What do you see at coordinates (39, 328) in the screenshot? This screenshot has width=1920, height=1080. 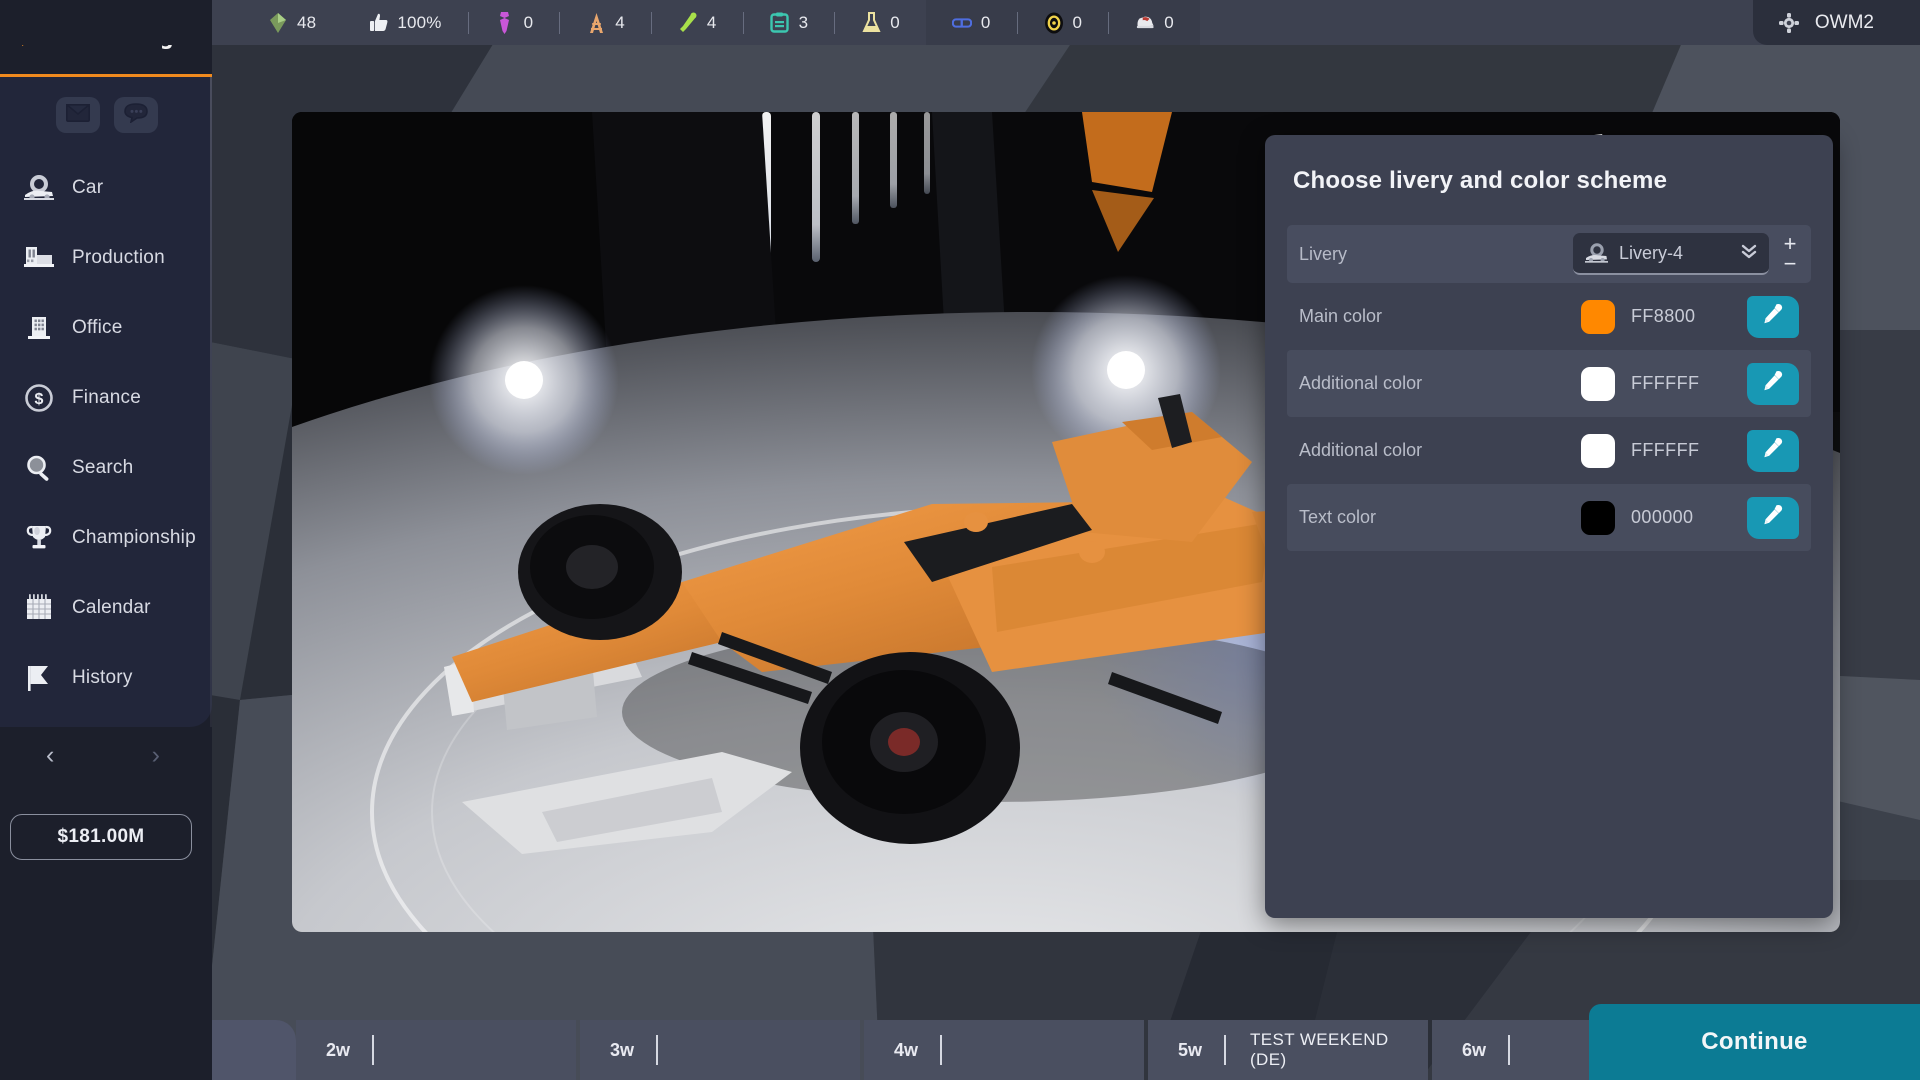 I see `office-icon` at bounding box center [39, 328].